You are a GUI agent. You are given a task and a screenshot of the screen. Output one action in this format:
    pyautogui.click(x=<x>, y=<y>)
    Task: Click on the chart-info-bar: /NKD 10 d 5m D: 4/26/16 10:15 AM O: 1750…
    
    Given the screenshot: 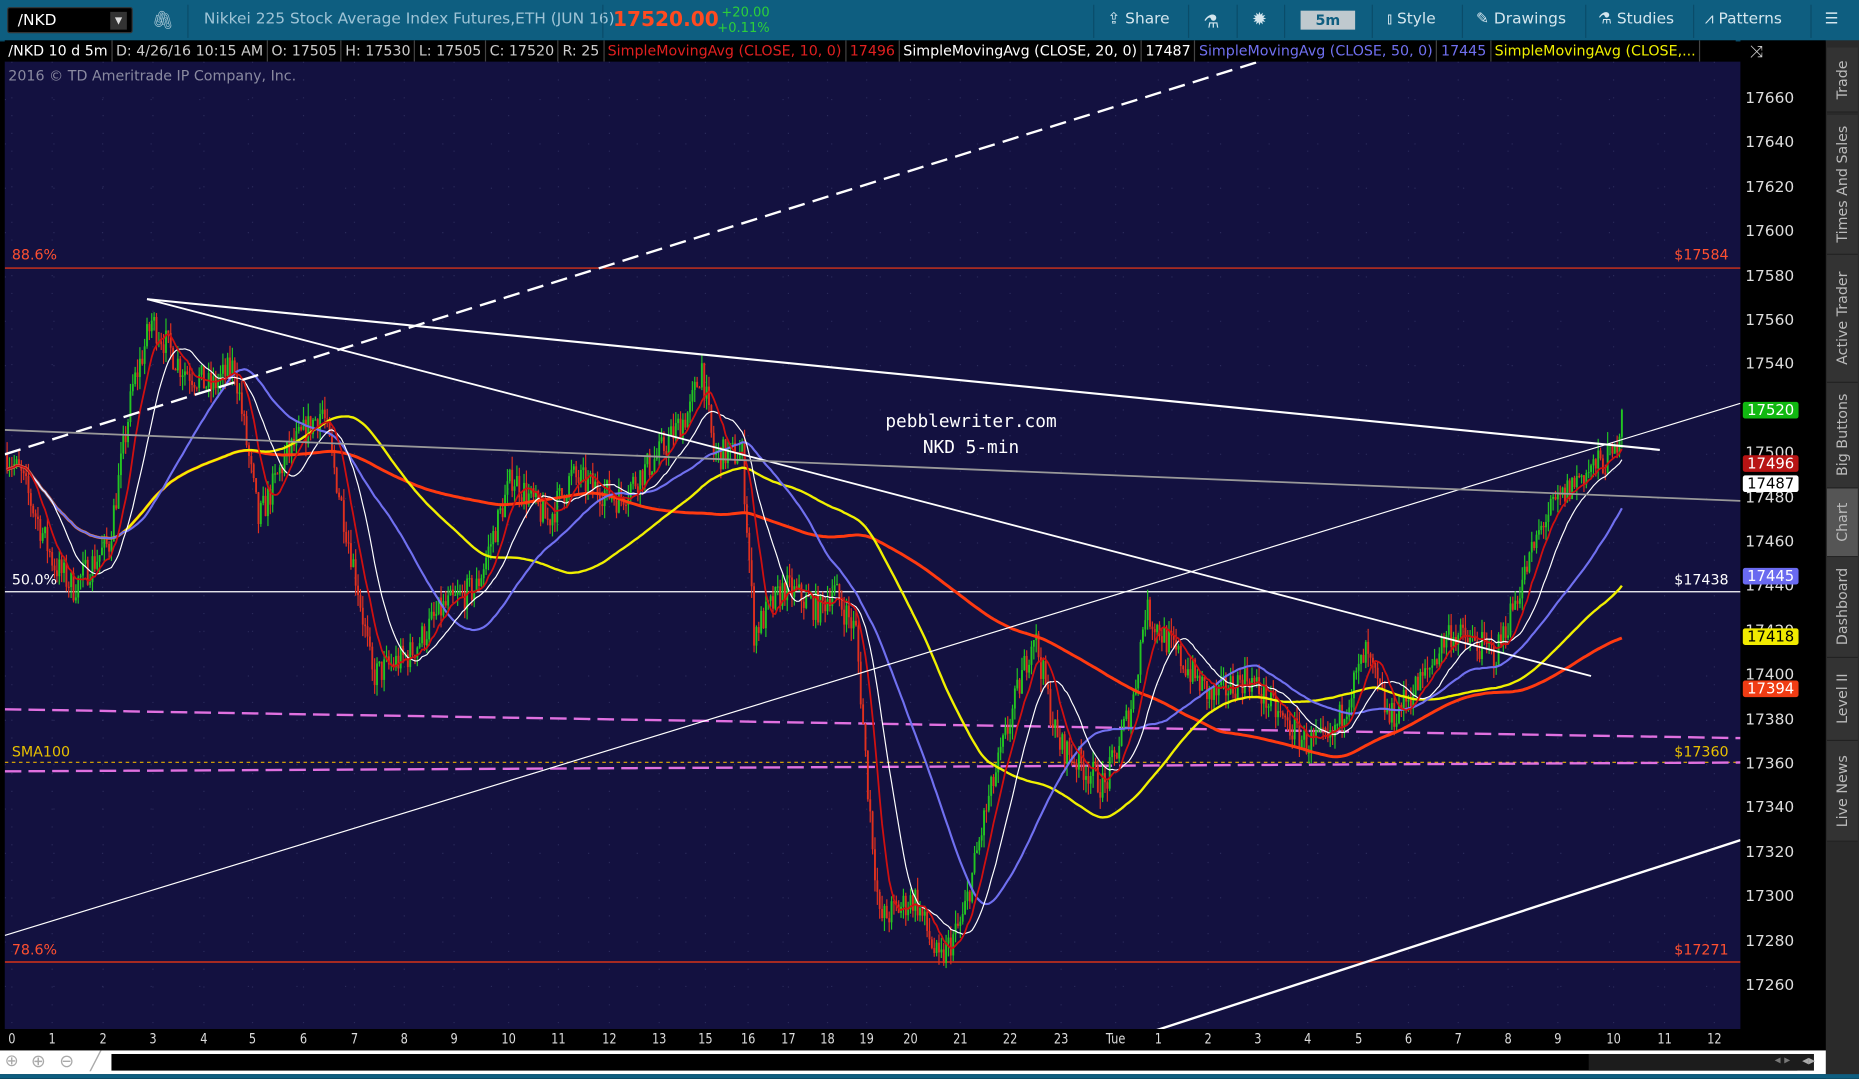 What is the action you would take?
    pyautogui.click(x=870, y=51)
    